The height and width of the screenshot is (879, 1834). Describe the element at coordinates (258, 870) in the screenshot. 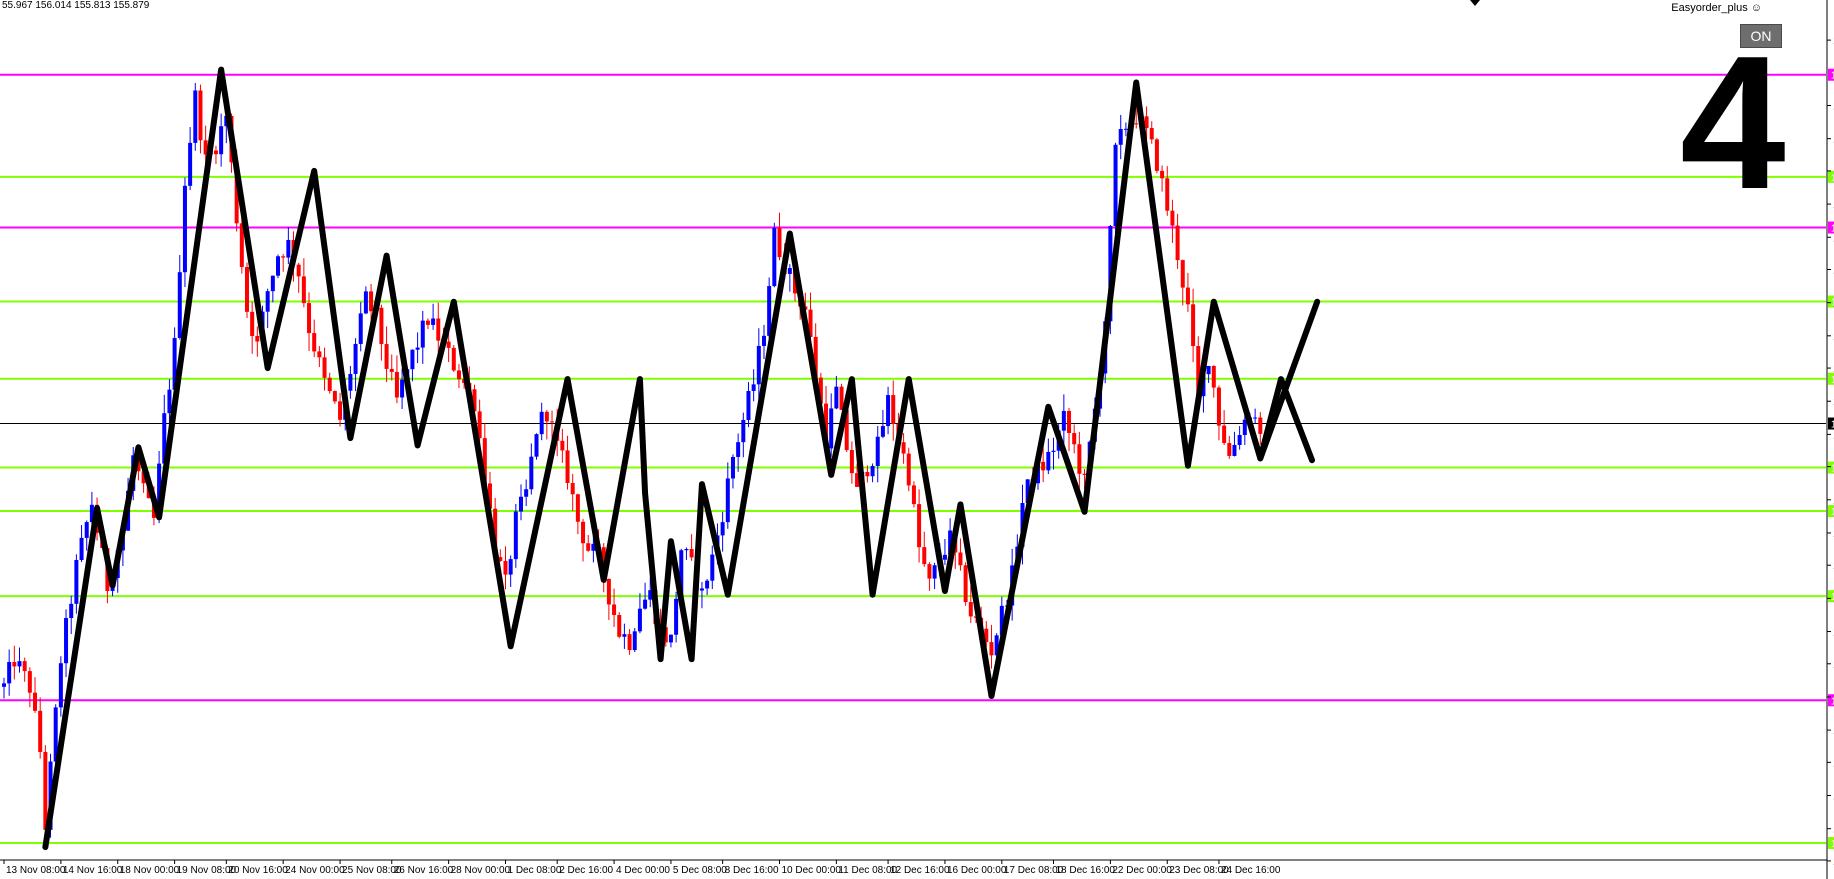

I see `time-tick-label: 20 Nov 16:00` at that location.